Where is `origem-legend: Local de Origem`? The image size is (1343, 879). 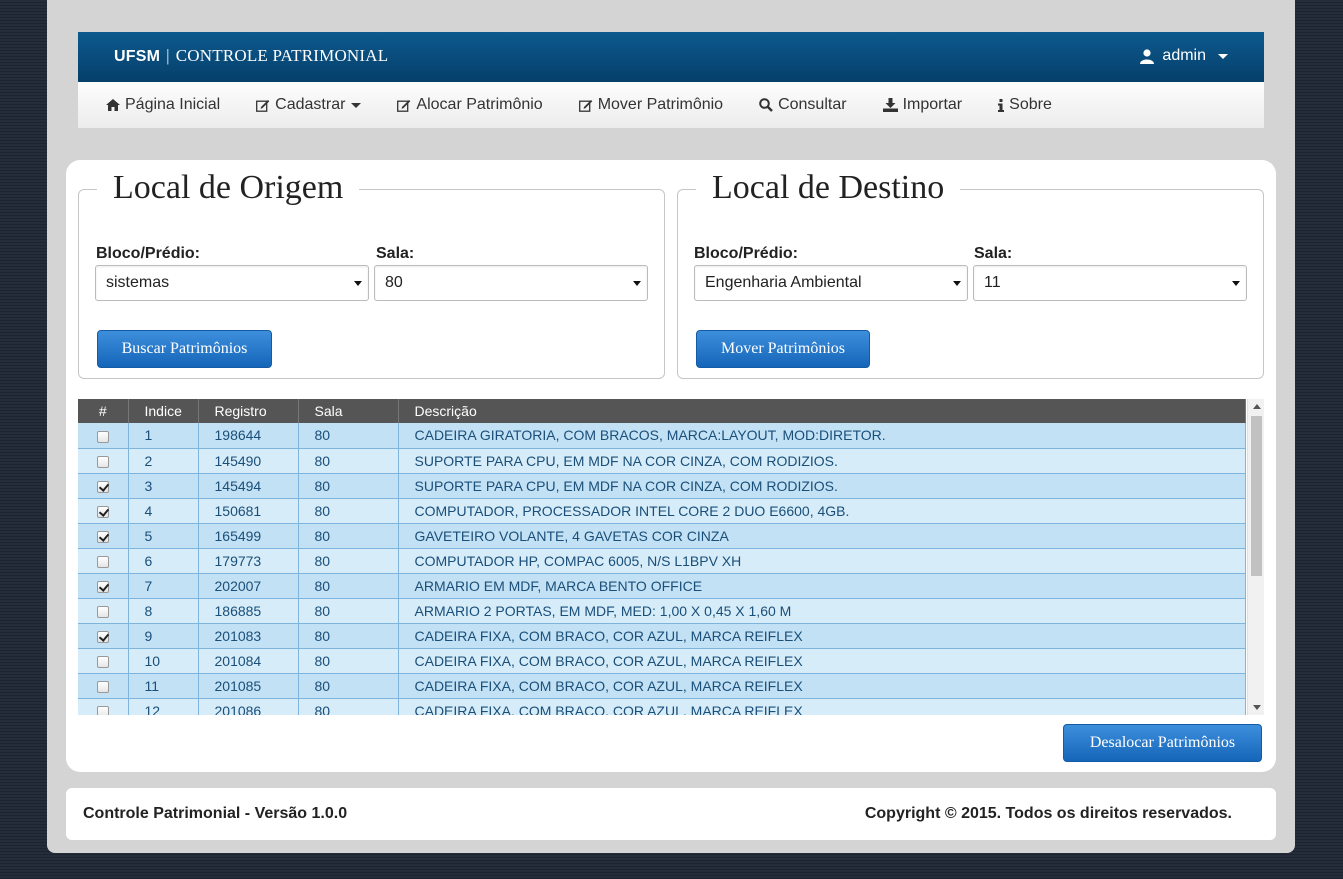 origem-legend: Local de Origem is located at coordinates (228, 188).